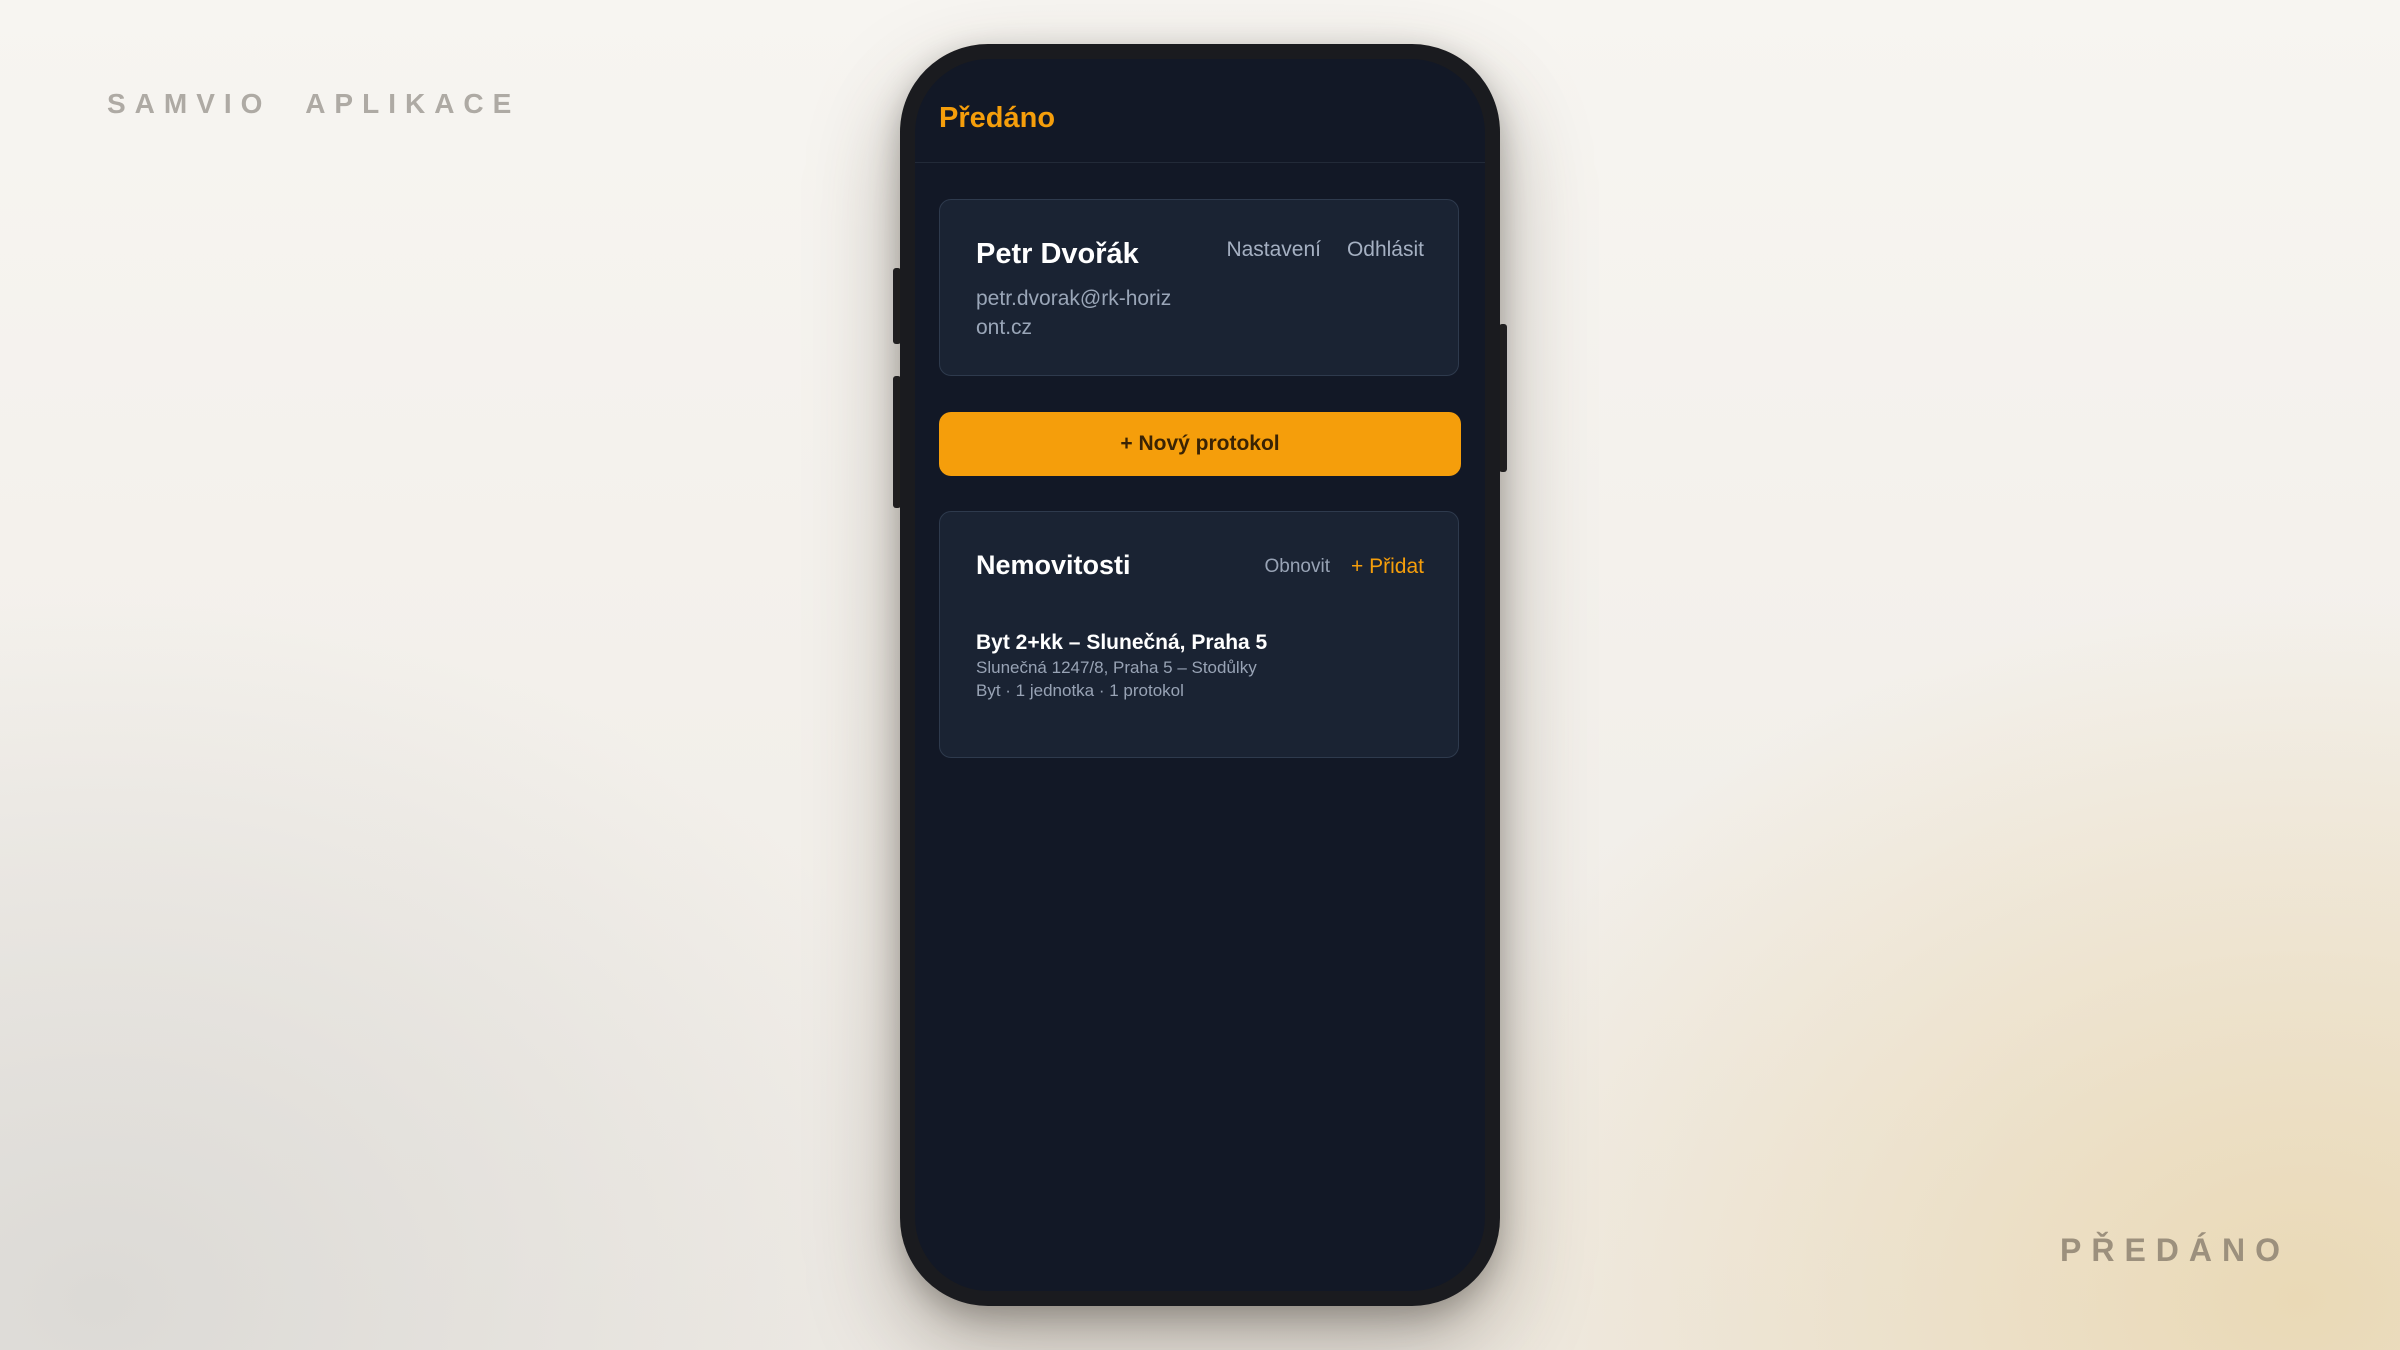  Describe the element at coordinates (1116, 667) in the screenshot. I see `property-address: Slunečná 1247/8, Praha 5 – Stodůlky` at that location.